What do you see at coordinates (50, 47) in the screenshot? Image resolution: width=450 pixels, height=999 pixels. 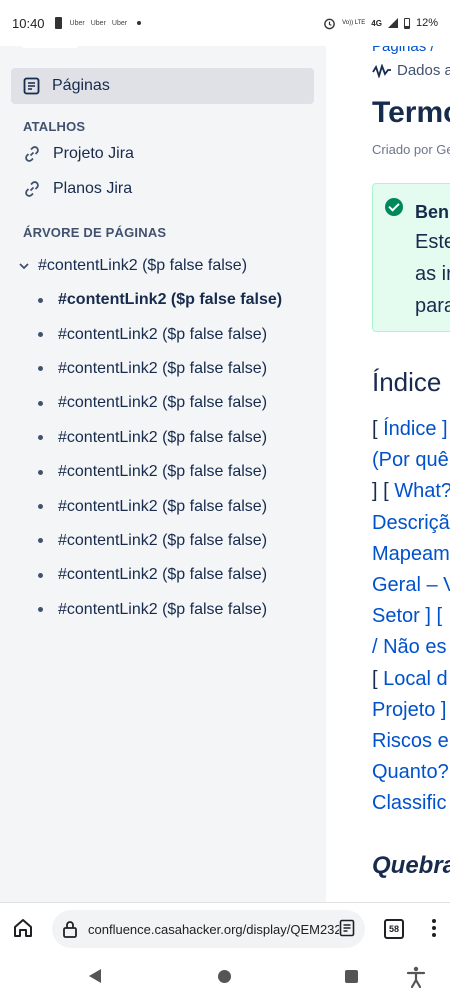 I see `sidebar-top-button-edge` at bounding box center [50, 47].